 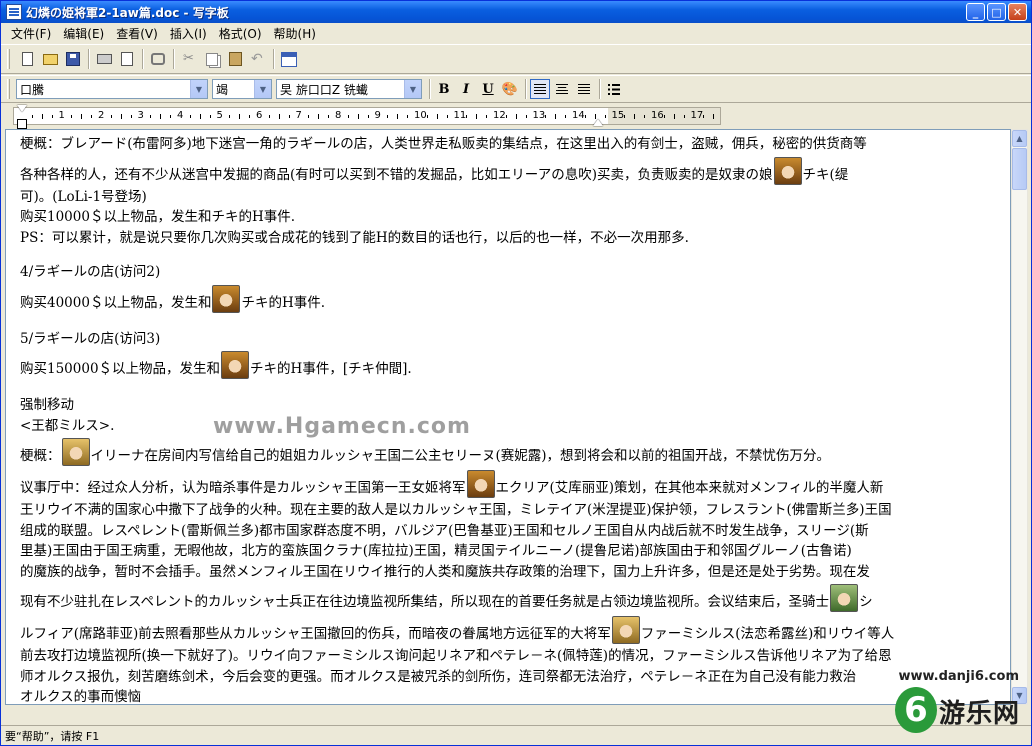 I want to click on save-button, so click(x=73, y=59).